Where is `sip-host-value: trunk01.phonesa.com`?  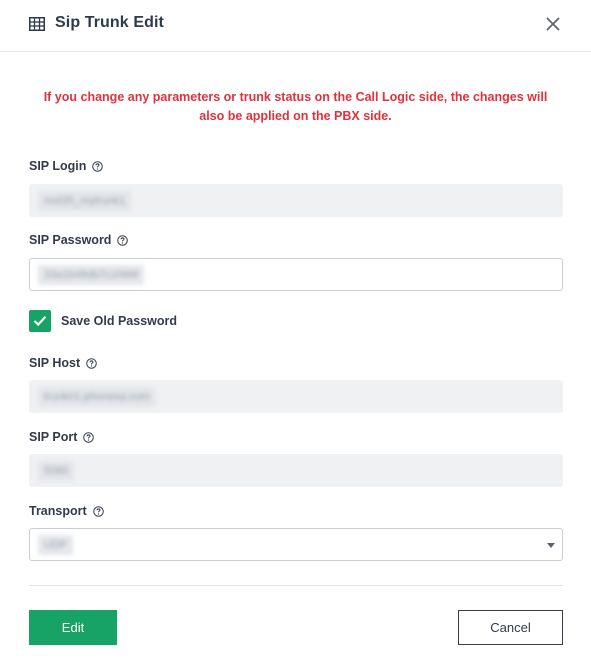
sip-host-value: trunk01.phonesa.com is located at coordinates (97, 397).